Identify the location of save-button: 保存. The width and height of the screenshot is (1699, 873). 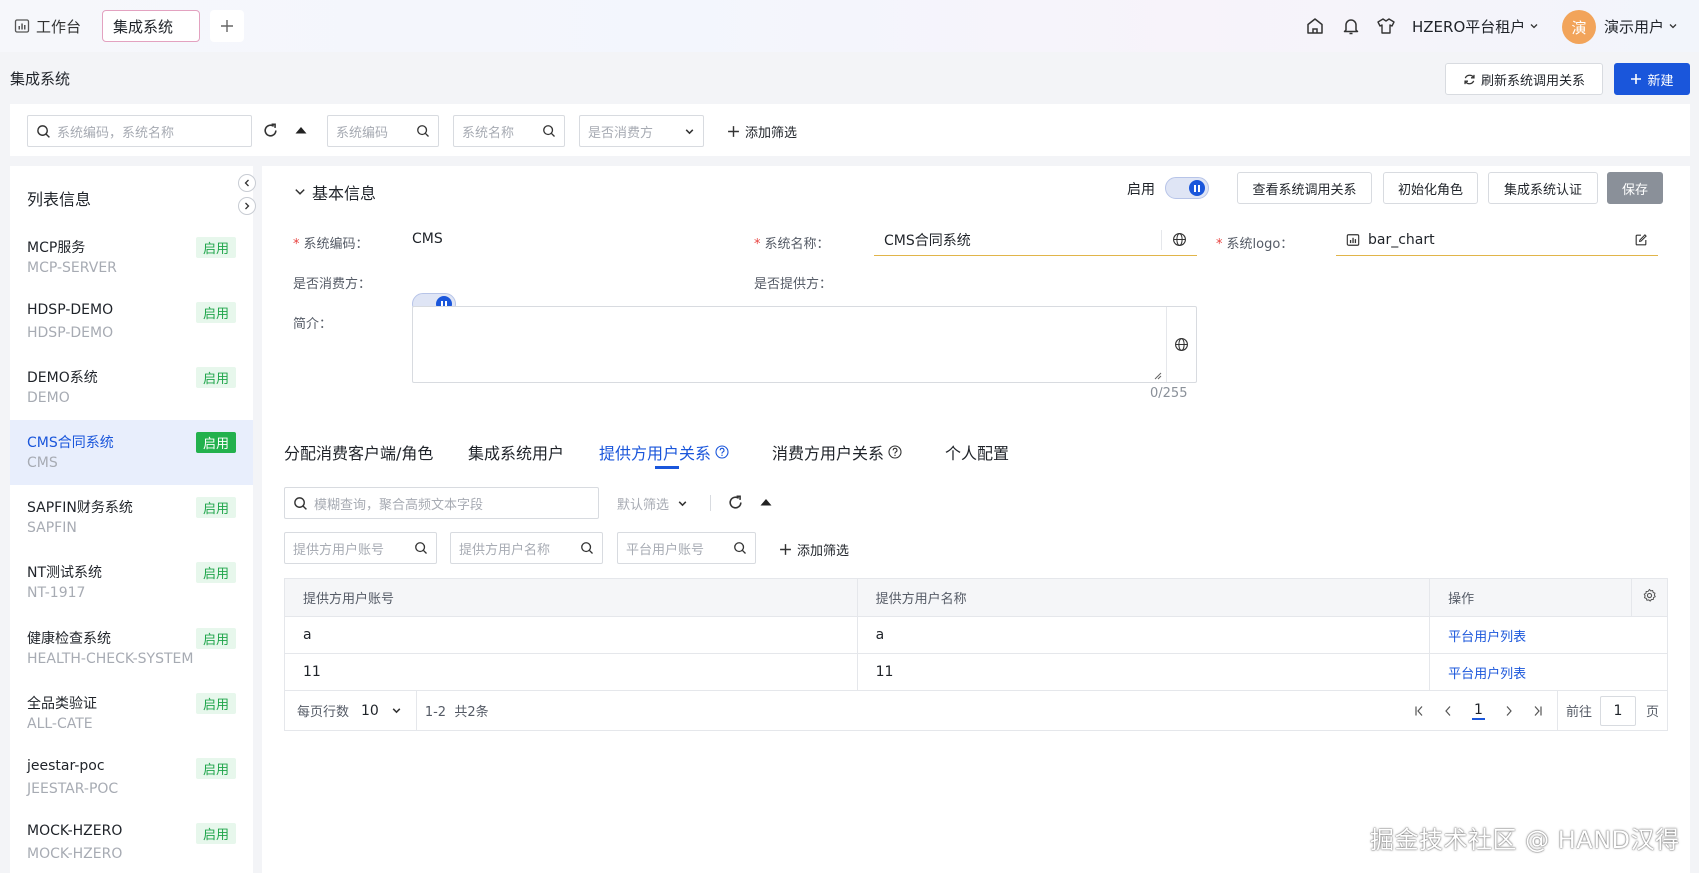
(1635, 188).